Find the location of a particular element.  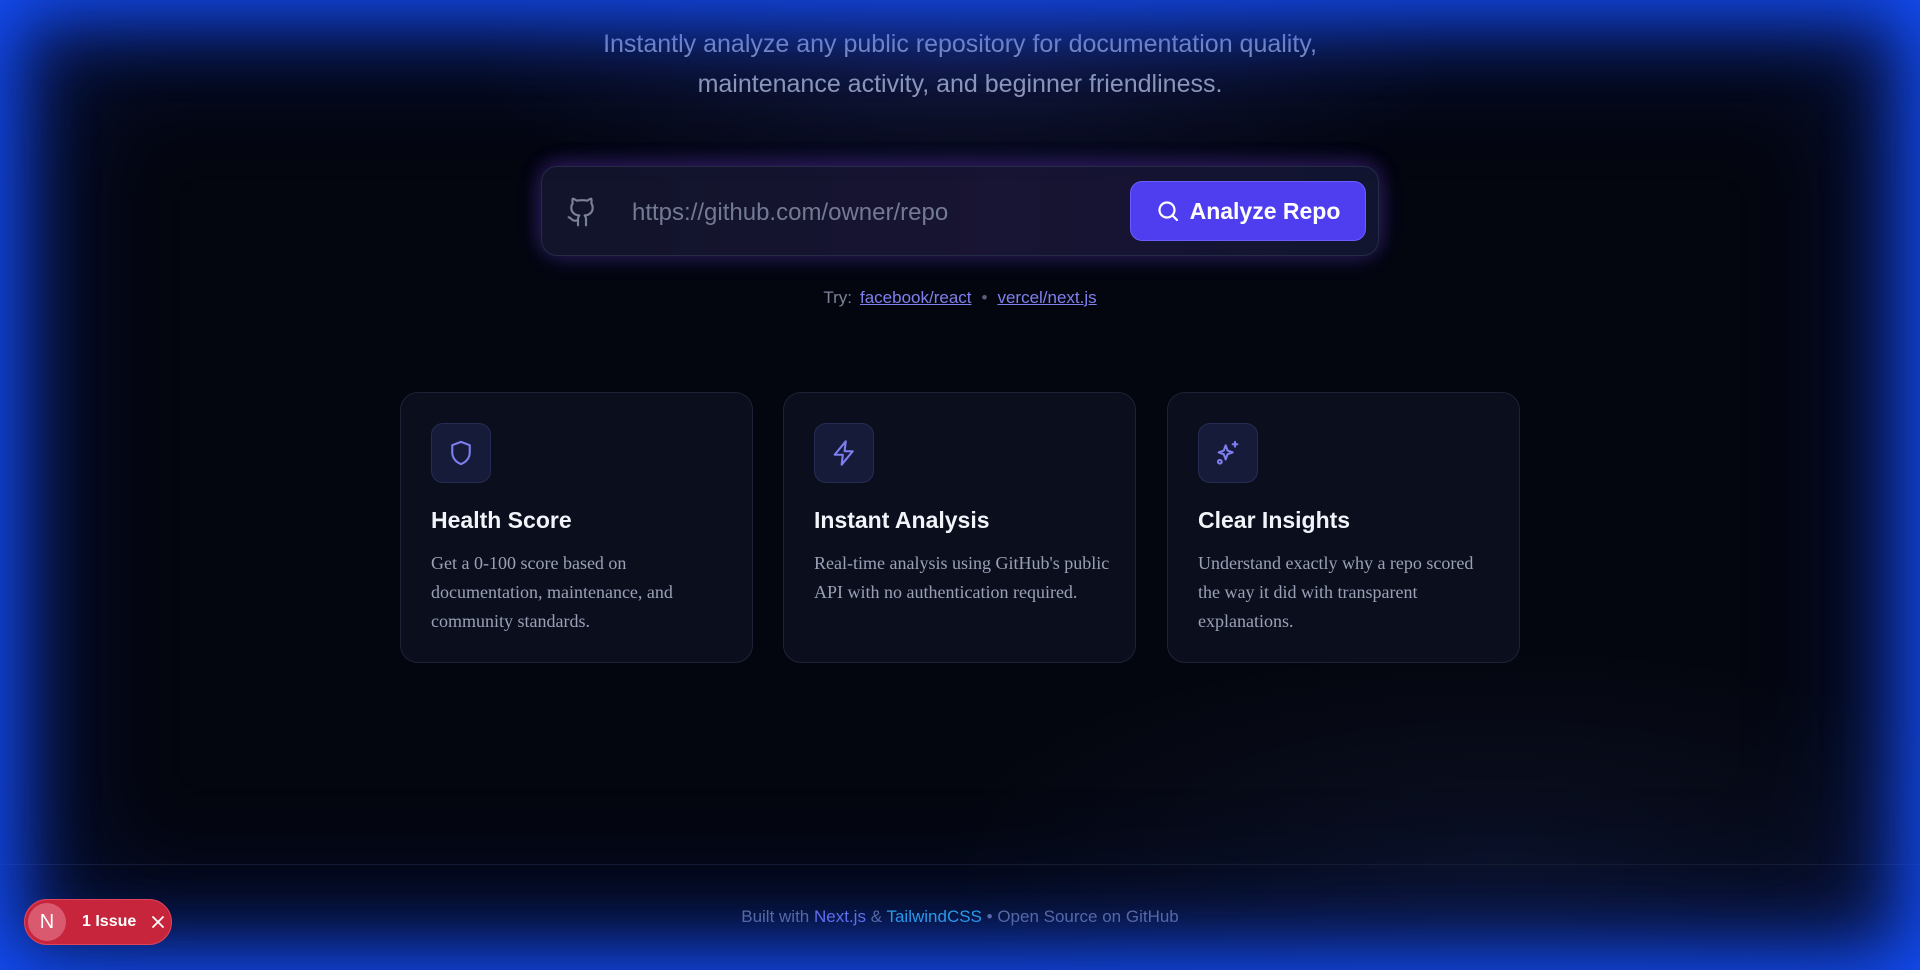

analyze-repo-button-label: Analyze Repo is located at coordinates (1265, 210).